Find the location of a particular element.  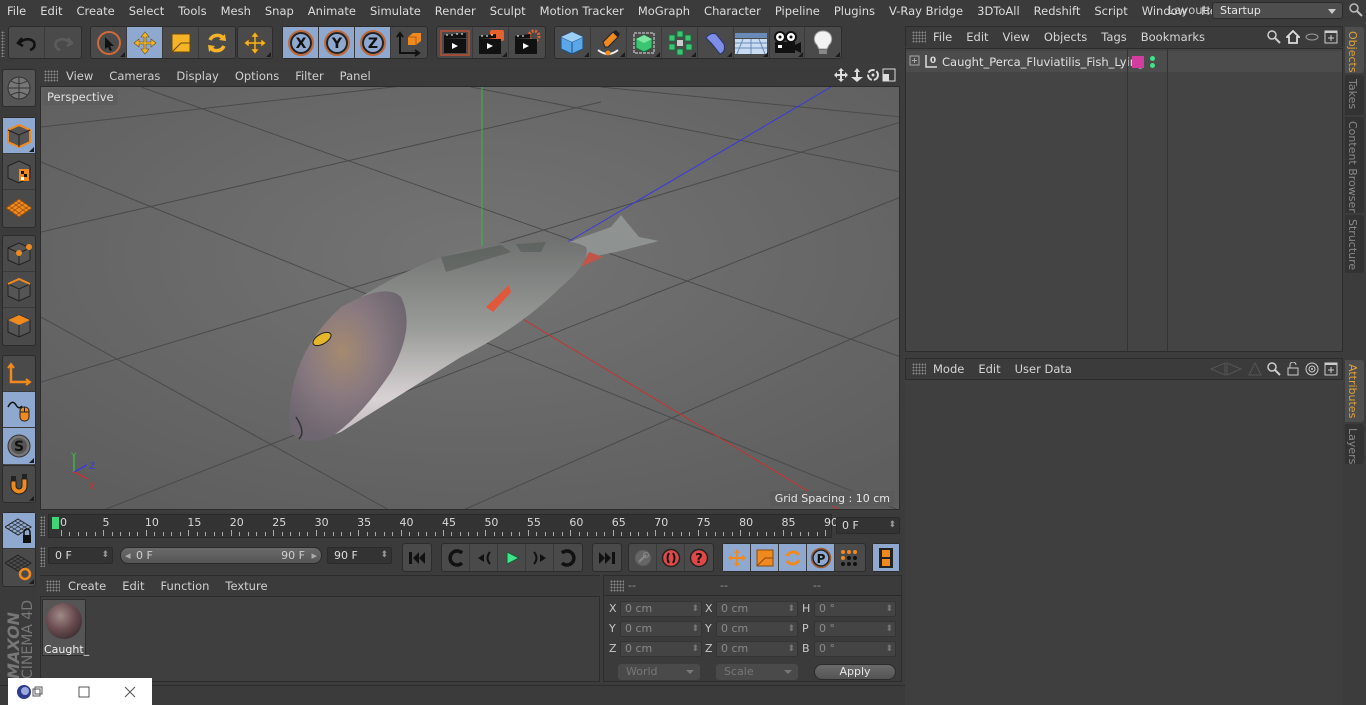

viewport-menu-view: View is located at coordinates (79, 76).